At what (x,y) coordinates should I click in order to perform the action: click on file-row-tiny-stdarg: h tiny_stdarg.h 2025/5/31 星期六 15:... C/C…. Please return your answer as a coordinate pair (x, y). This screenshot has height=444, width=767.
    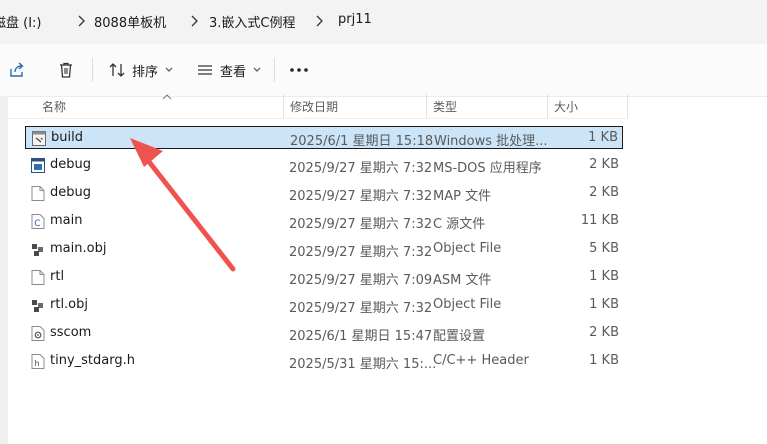
    Looking at the image, I should click on (324, 361).